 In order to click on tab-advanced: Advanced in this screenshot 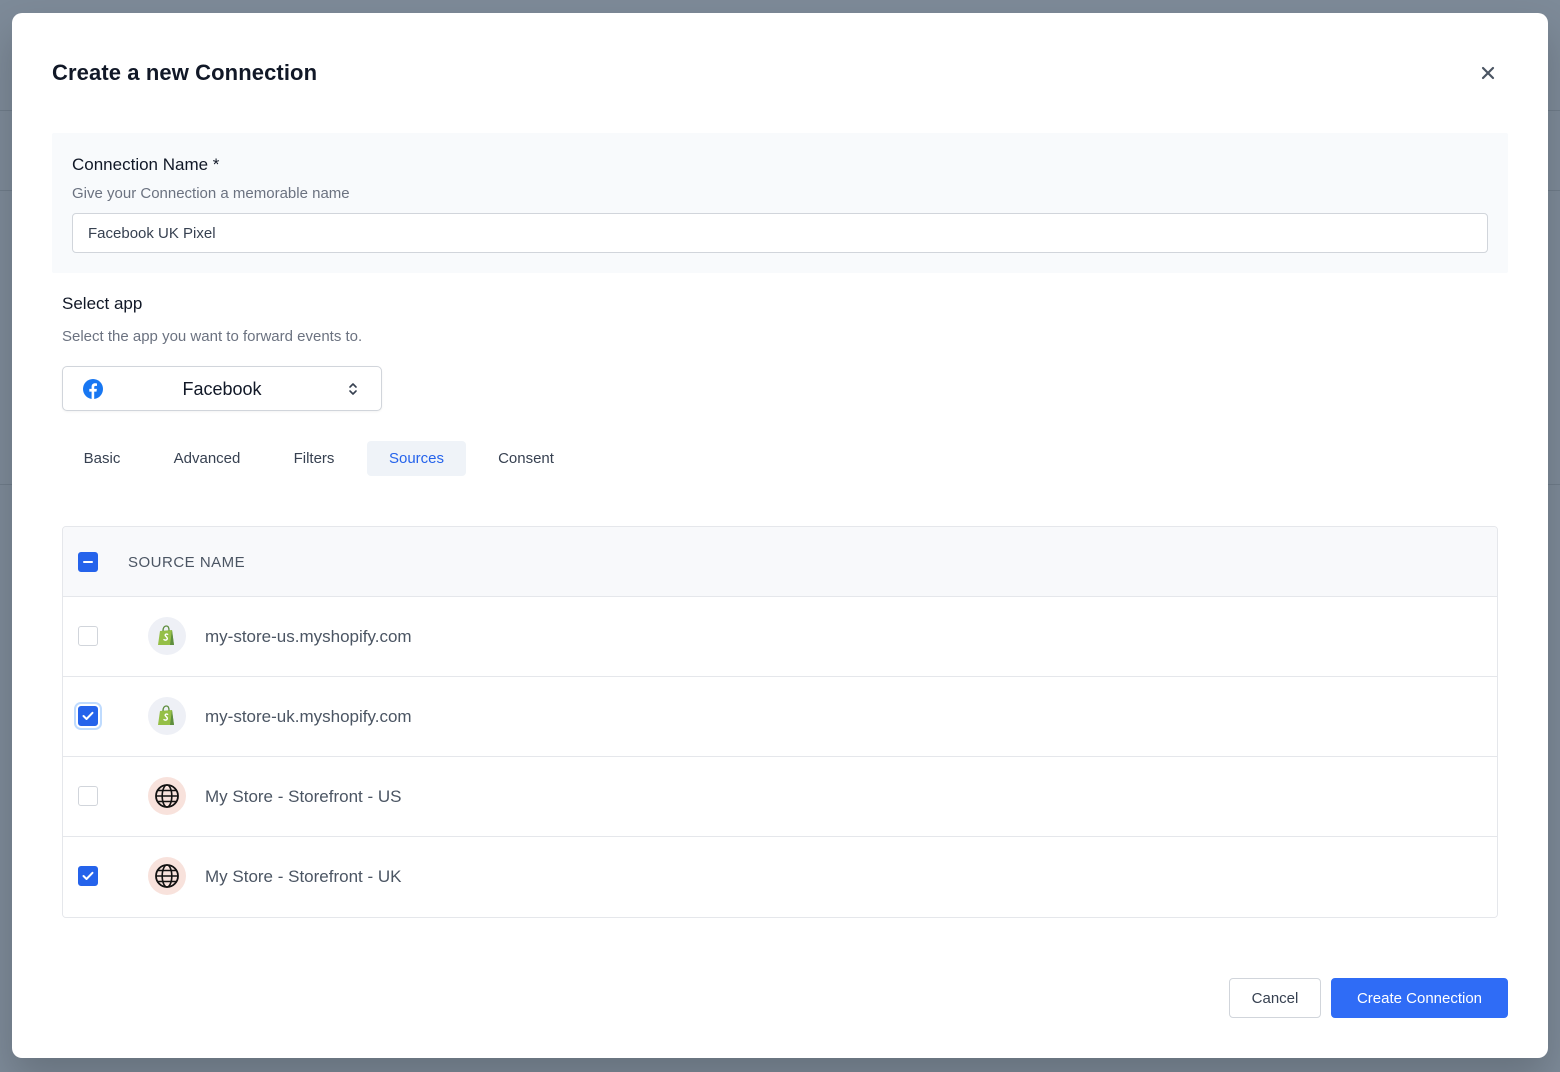, I will do `click(207, 458)`.